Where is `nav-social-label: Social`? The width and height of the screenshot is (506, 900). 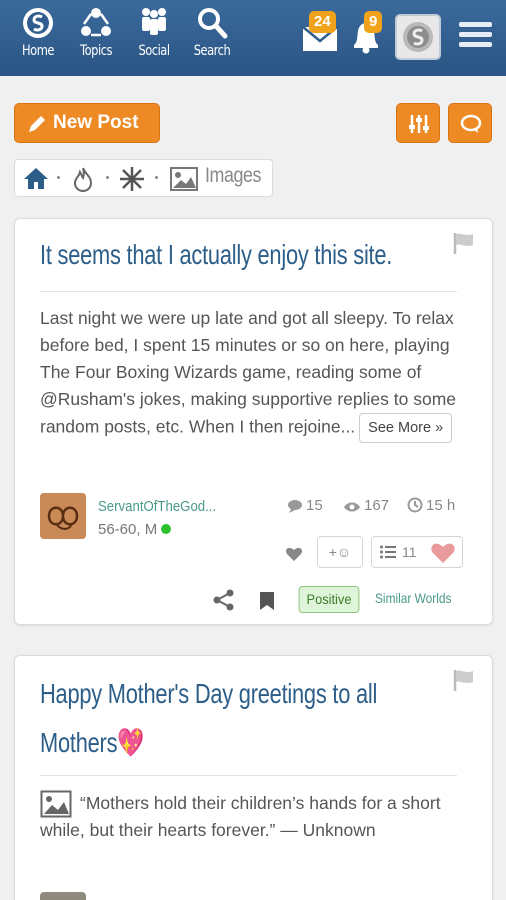 nav-social-label: Social is located at coordinates (154, 51).